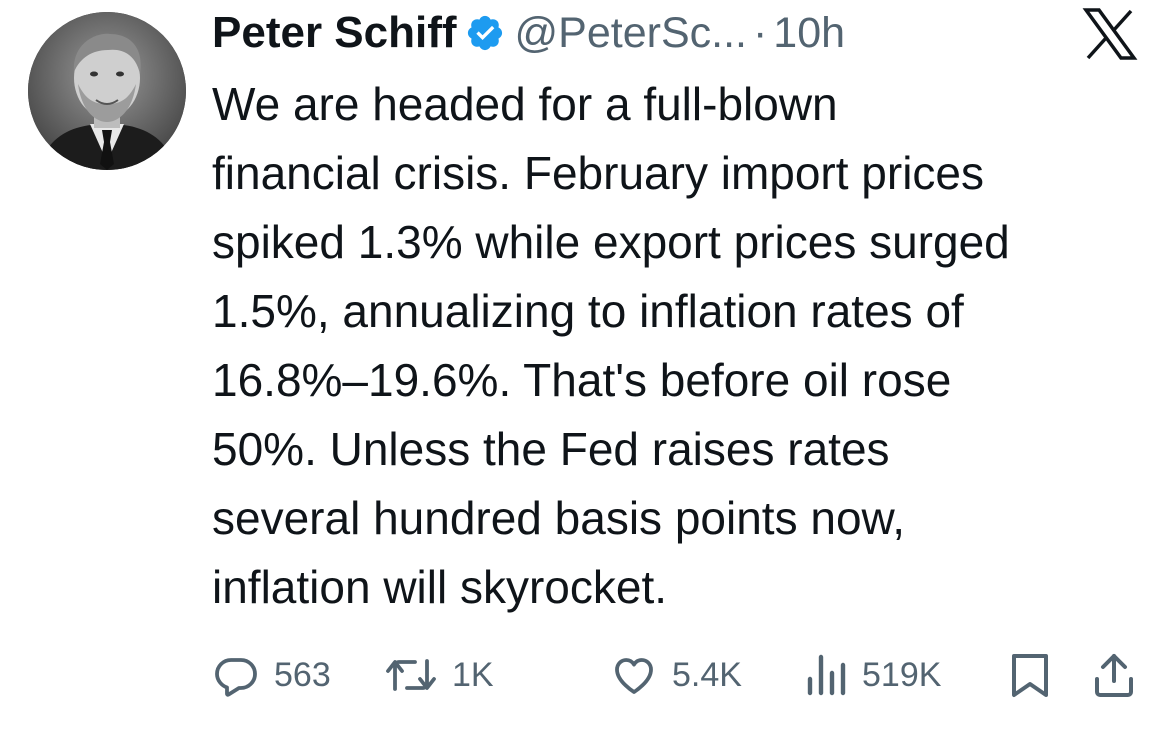 The image size is (1170, 731). I want to click on x-logo-icon, so click(1110, 34).